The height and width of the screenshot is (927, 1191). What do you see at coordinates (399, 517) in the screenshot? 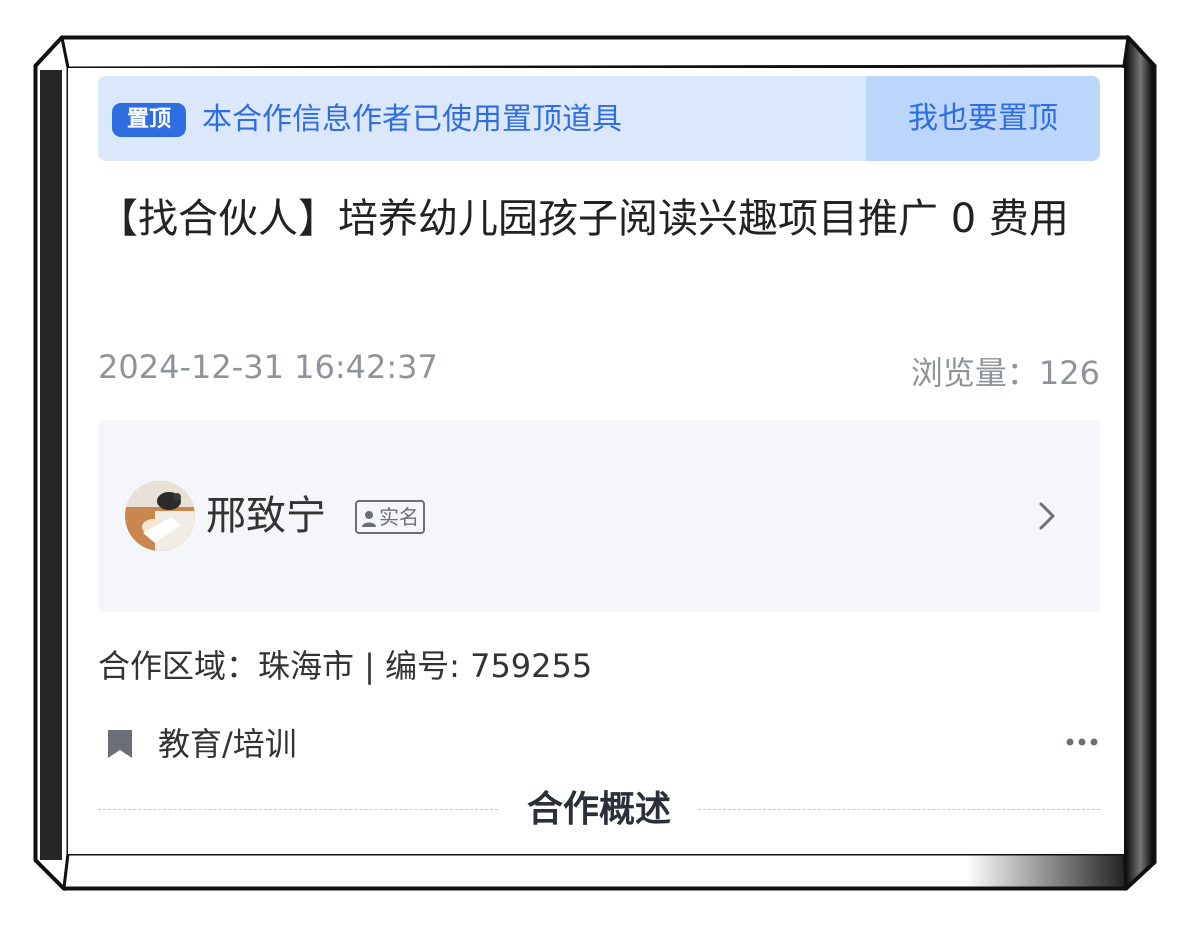
I see `verified-label: 实名` at bounding box center [399, 517].